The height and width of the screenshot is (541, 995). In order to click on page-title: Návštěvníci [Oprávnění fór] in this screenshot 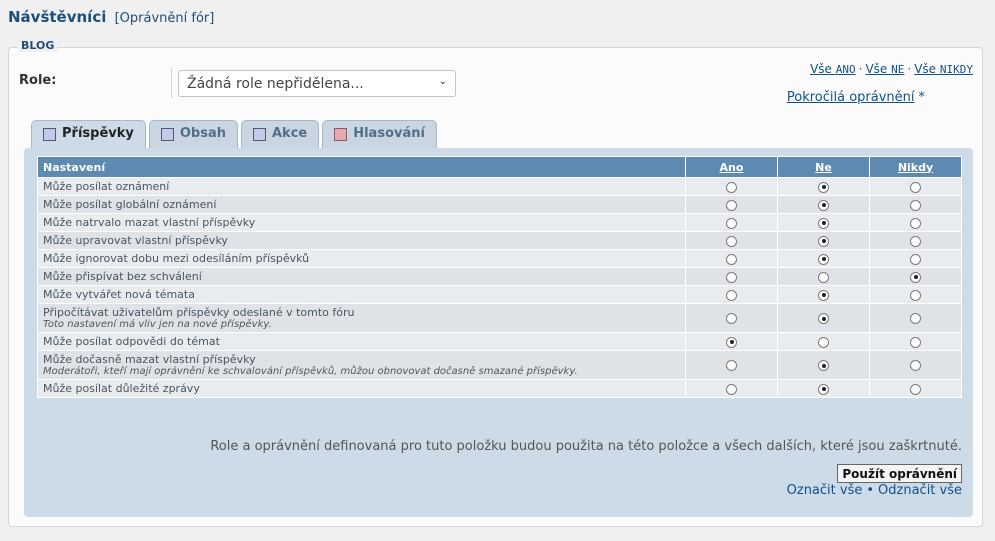, I will do `click(111, 17)`.